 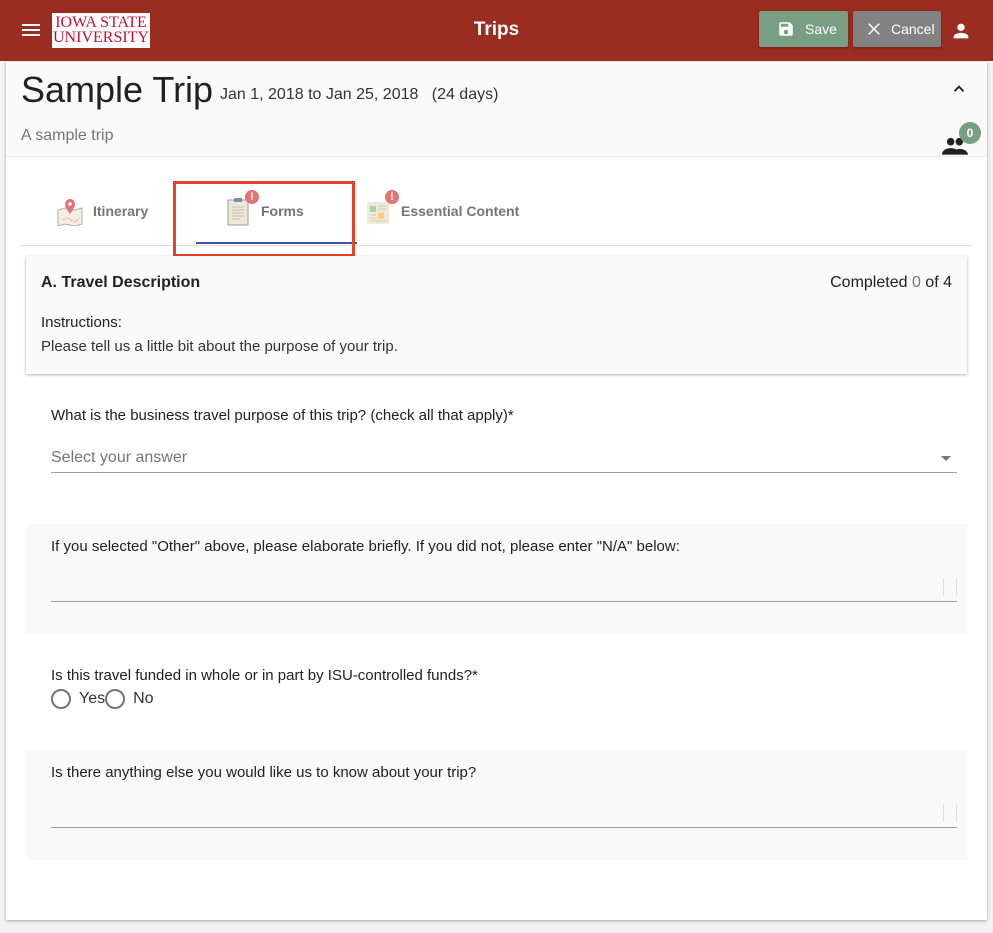 I want to click on tab-forms: ! Forms, so click(x=263, y=211).